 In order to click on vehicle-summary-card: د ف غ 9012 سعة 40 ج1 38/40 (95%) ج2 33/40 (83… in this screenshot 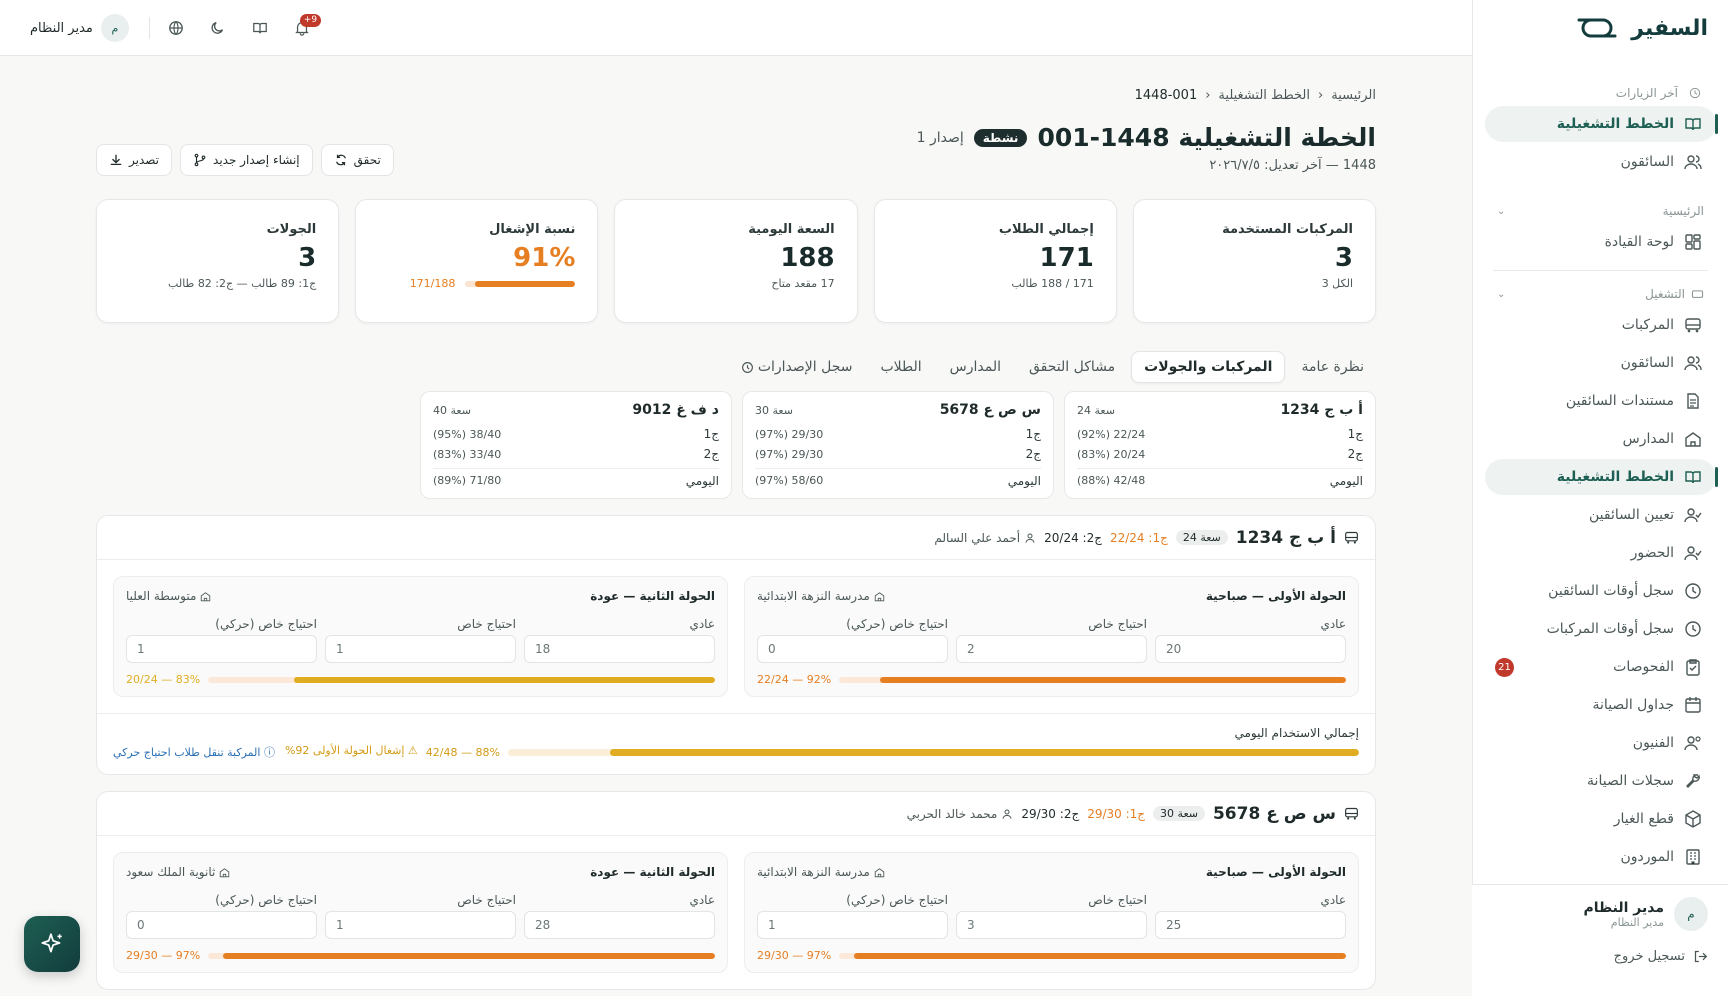, I will do `click(576, 445)`.